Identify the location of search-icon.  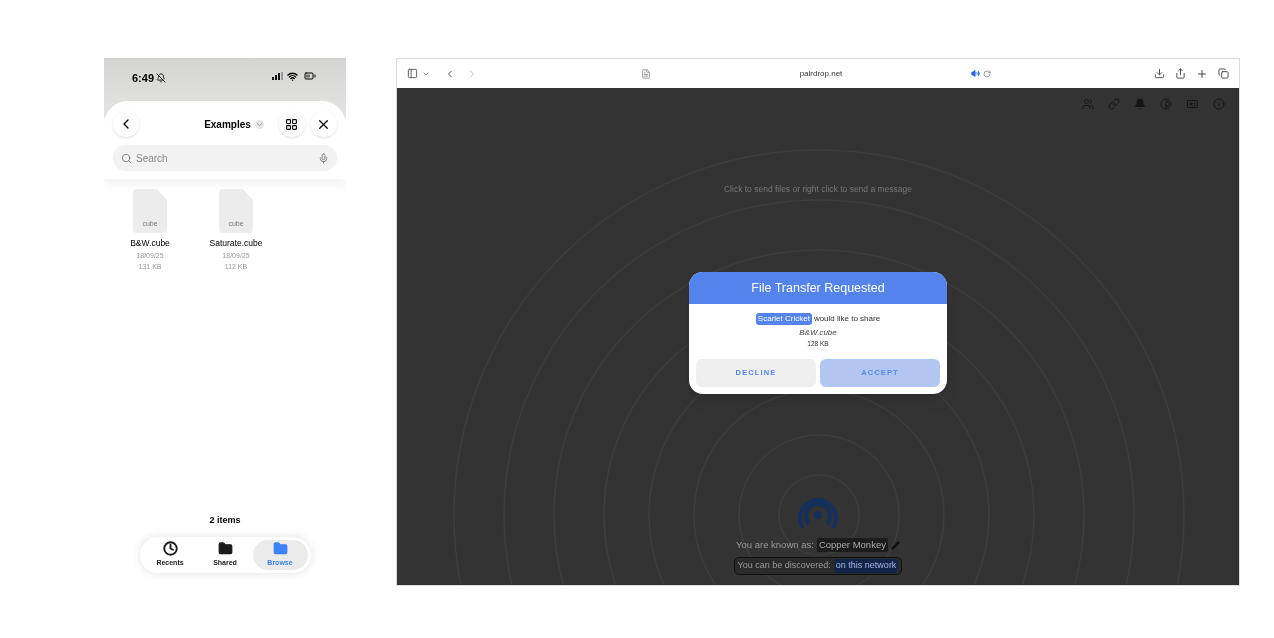
(126, 158).